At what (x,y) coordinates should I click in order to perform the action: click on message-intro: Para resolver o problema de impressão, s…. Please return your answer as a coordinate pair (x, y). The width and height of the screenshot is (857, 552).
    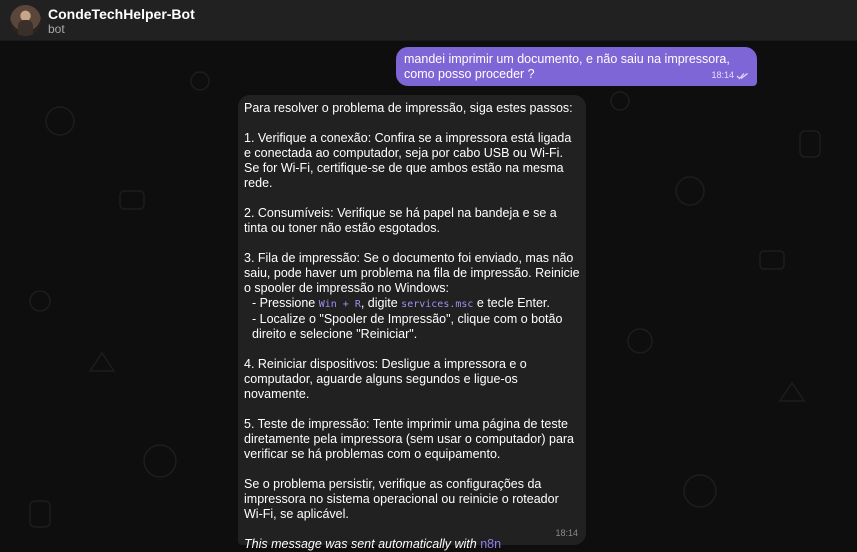
    Looking at the image, I should click on (408, 108).